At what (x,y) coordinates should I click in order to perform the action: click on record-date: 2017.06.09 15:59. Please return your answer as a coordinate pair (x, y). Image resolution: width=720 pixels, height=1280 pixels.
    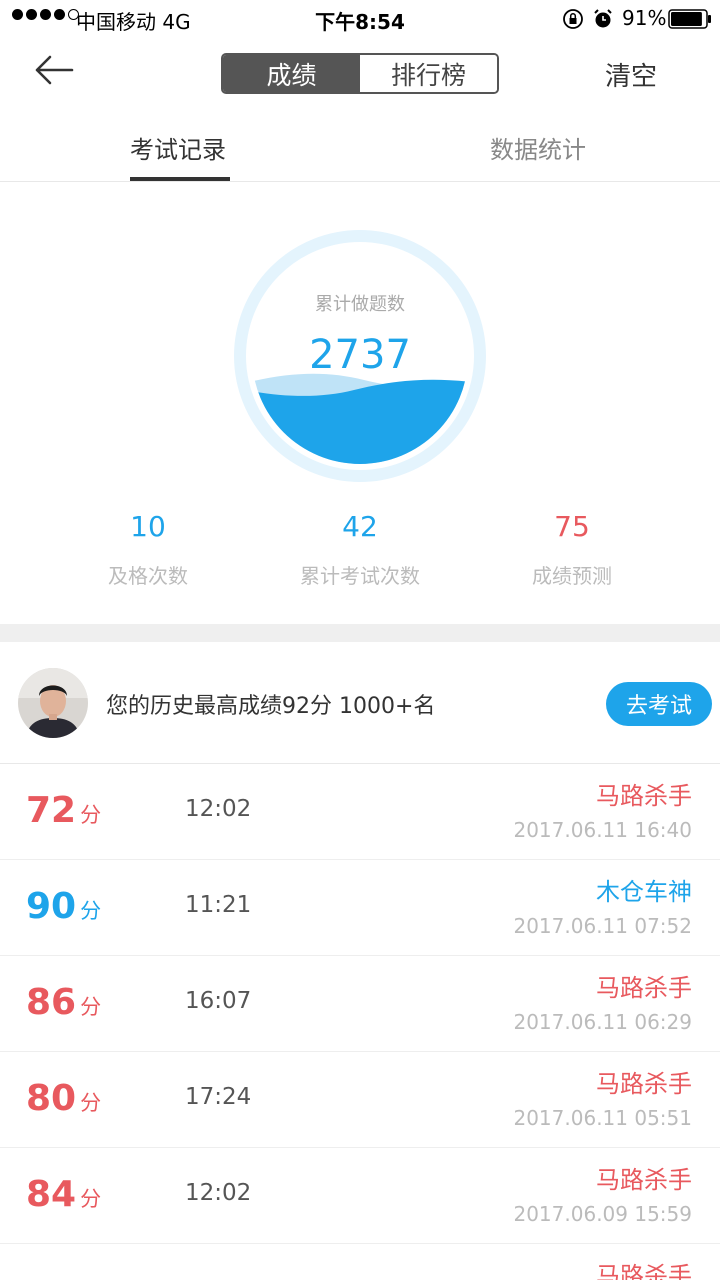
    Looking at the image, I should click on (602, 1214).